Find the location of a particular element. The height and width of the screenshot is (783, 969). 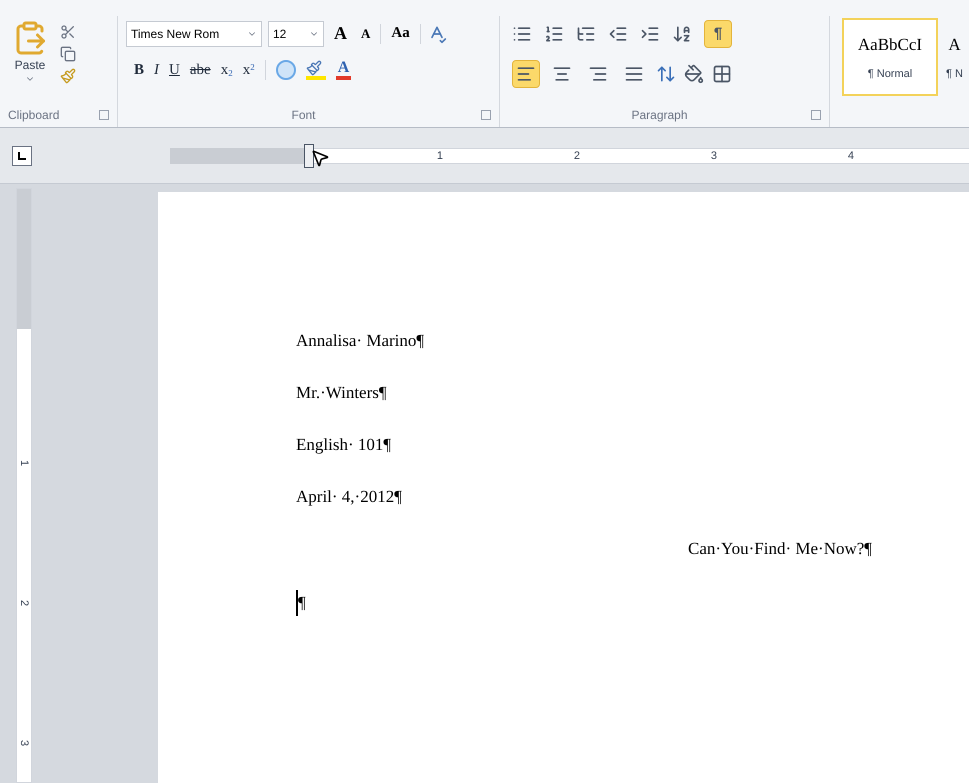

format-button: B is located at coordinates (139, 70).